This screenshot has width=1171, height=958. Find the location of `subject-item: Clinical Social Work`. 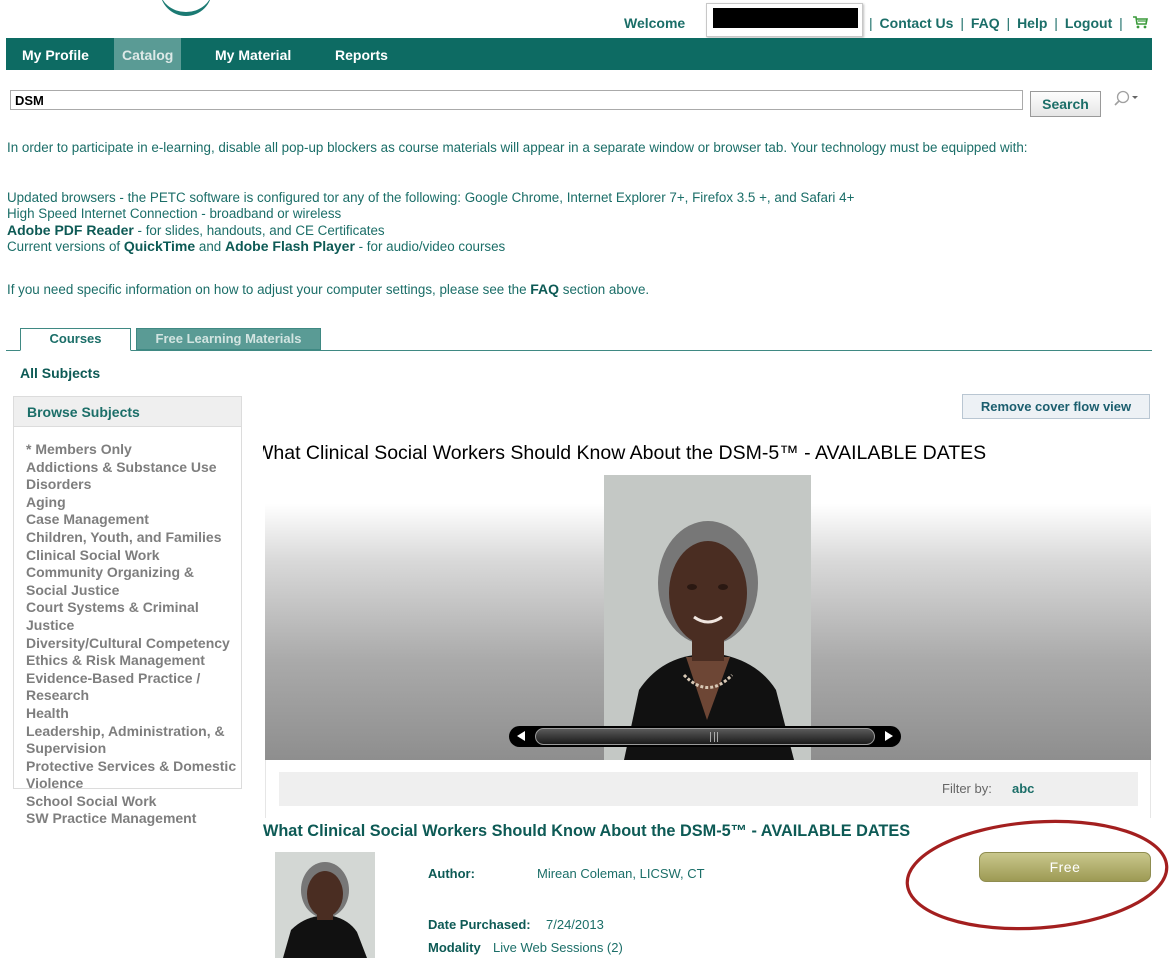

subject-item: Clinical Social Work is located at coordinates (132, 556).